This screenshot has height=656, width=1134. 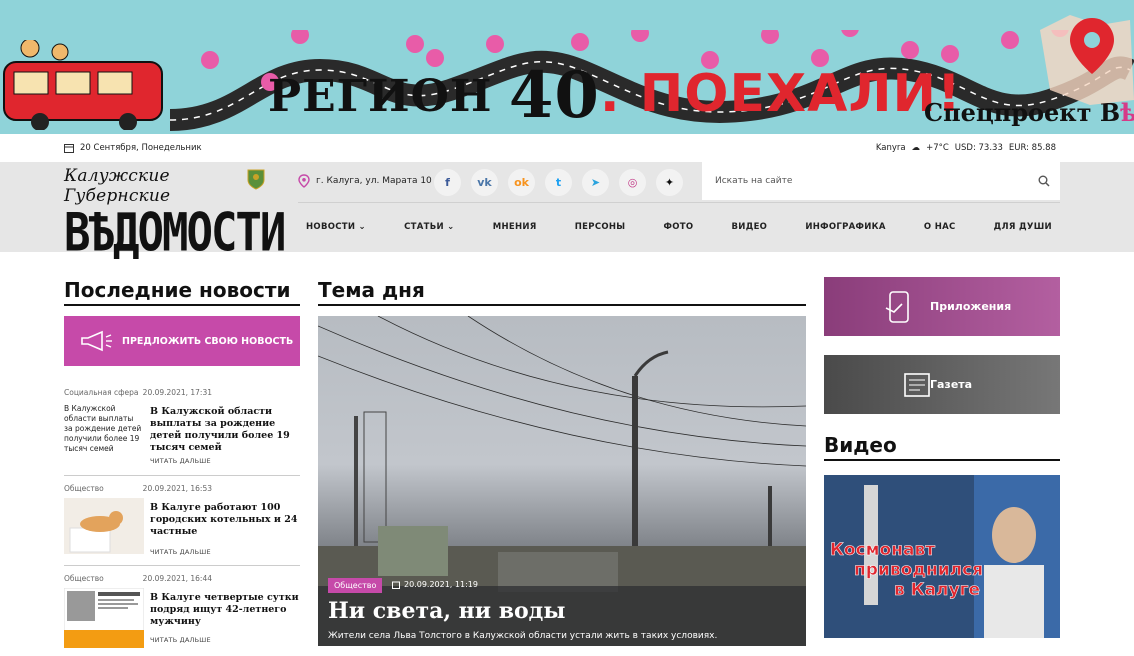 I want to click on nav-item: ДЛЯ ДУШИ, so click(x=1023, y=227).